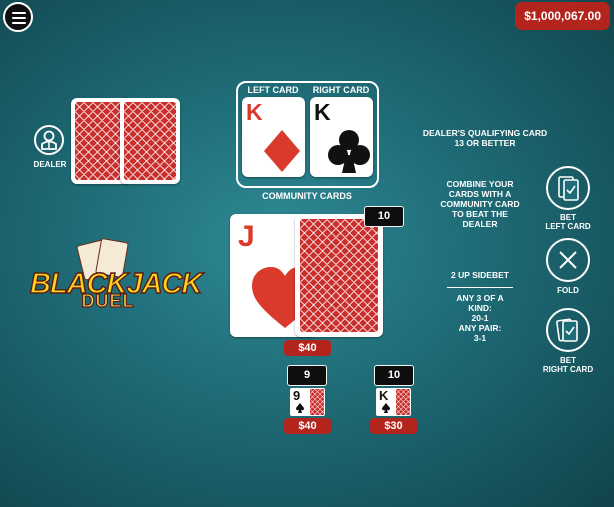 This screenshot has width=614, height=507. What do you see at coordinates (480, 287) in the screenshot?
I see `divider` at bounding box center [480, 287].